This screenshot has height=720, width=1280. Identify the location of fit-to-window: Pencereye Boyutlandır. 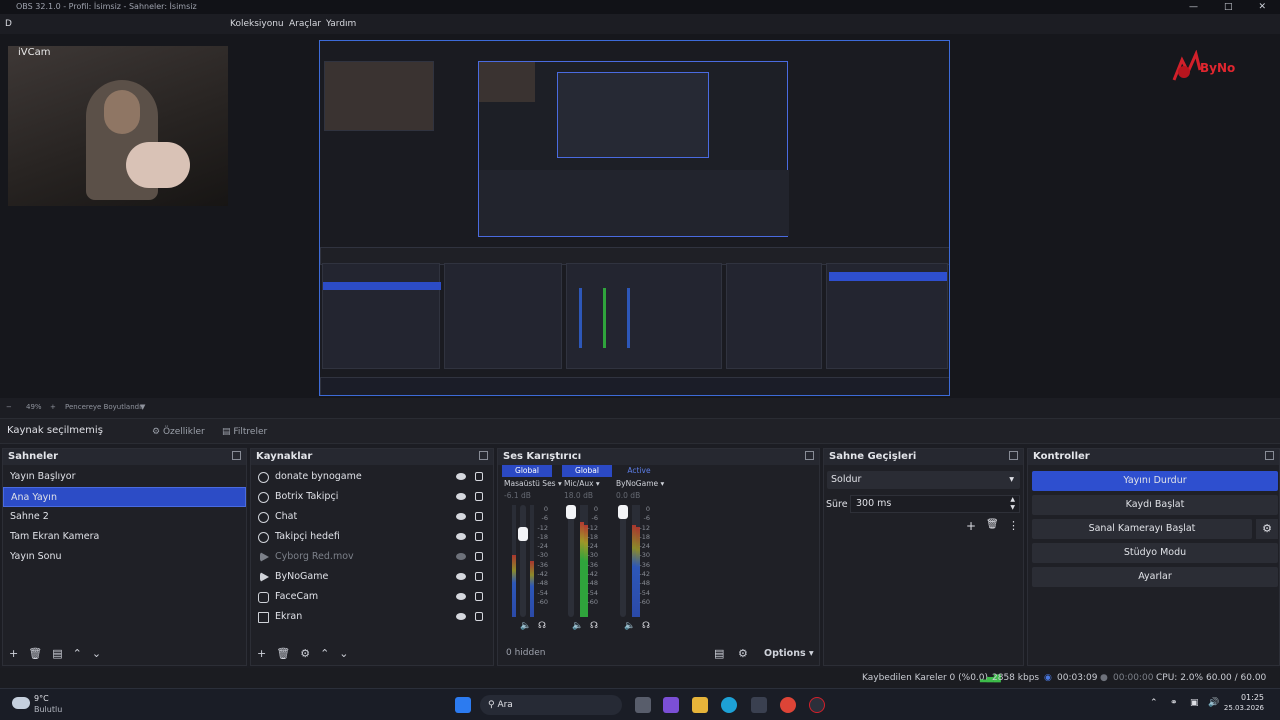
(104, 407).